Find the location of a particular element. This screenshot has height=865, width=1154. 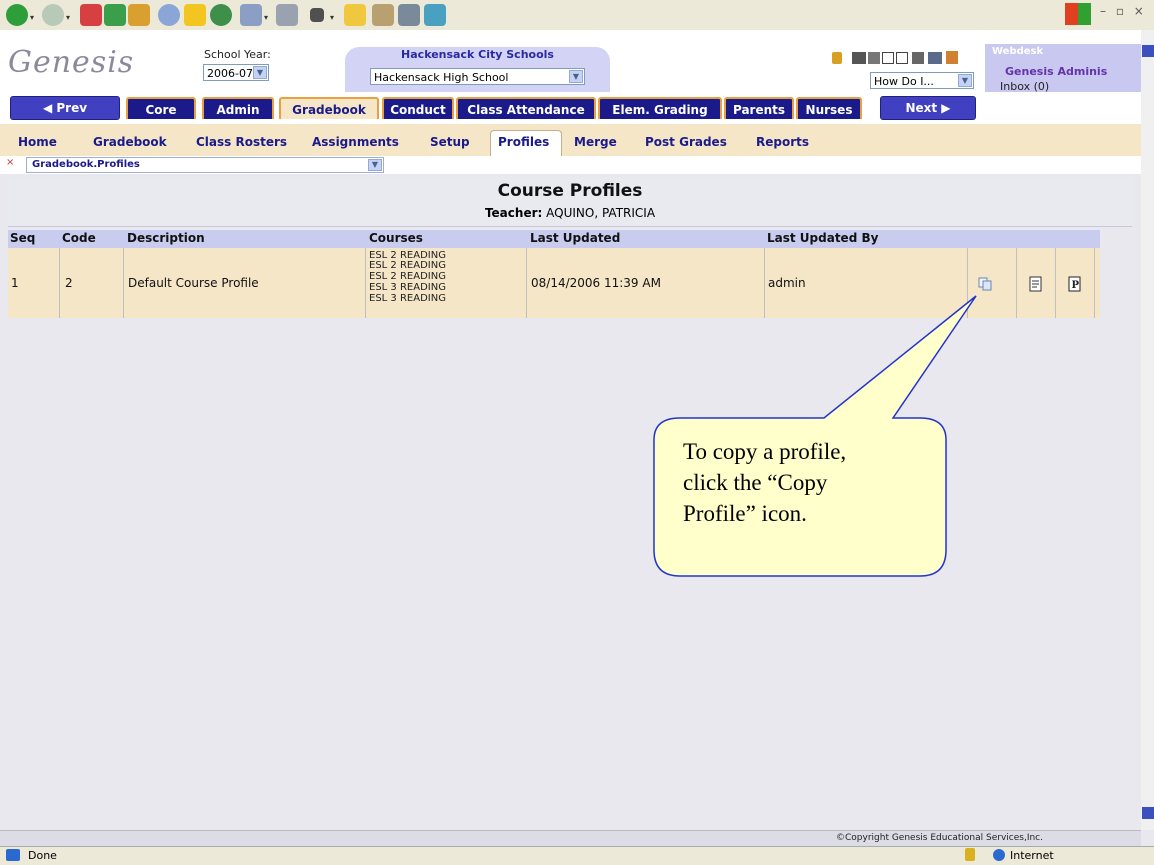

window-controls: – ▫ × is located at coordinates (1123, 11).